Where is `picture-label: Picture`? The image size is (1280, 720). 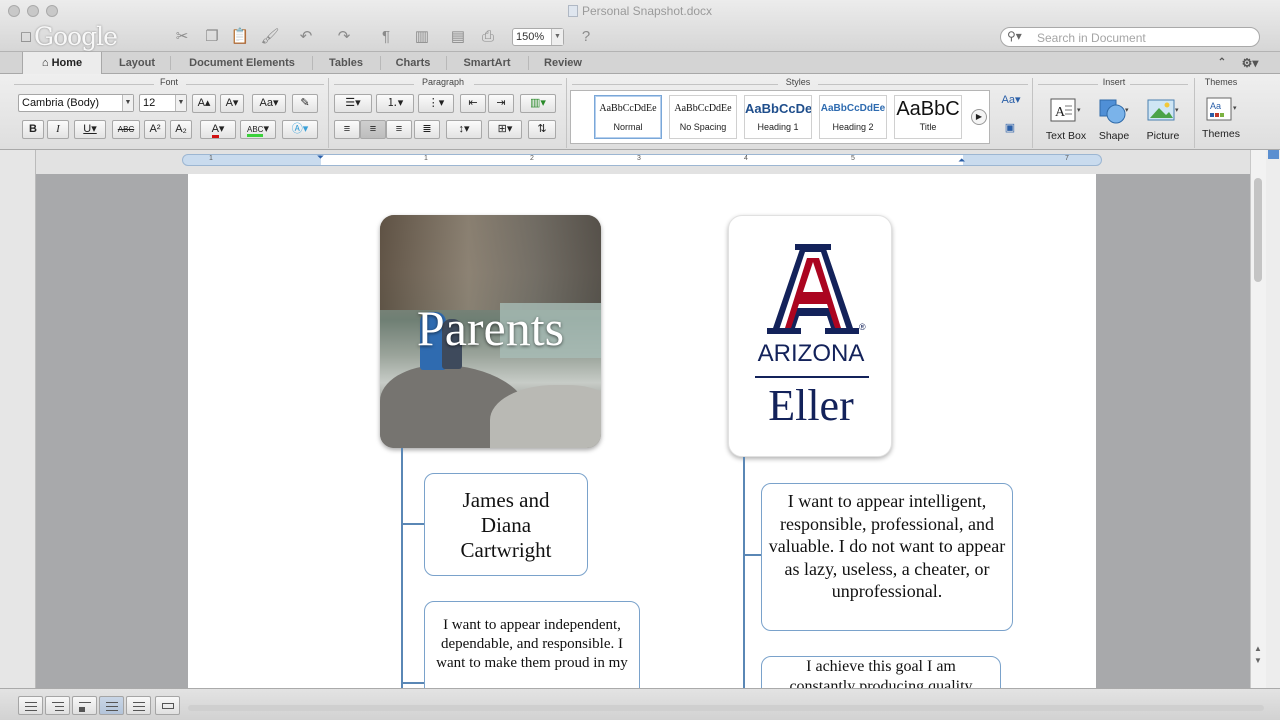
picture-label: Picture is located at coordinates (1163, 136).